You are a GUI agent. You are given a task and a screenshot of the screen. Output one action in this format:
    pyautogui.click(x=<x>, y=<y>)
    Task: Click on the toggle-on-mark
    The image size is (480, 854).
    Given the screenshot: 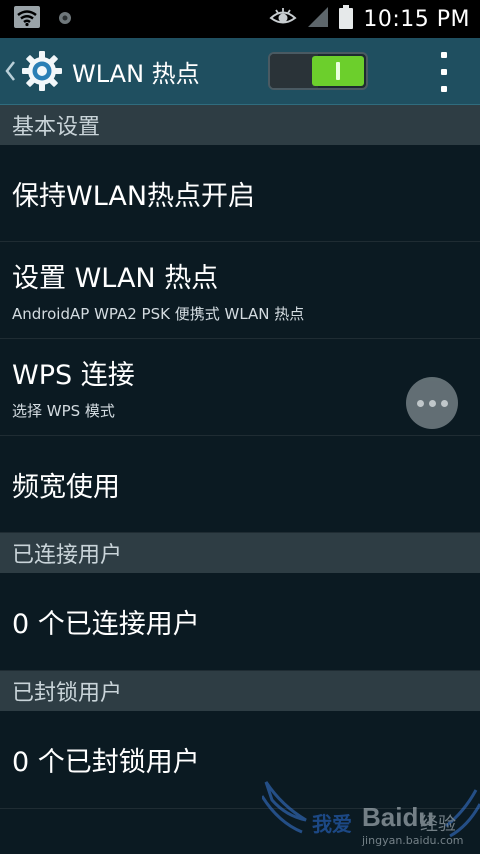 What is the action you would take?
    pyautogui.click(x=338, y=71)
    